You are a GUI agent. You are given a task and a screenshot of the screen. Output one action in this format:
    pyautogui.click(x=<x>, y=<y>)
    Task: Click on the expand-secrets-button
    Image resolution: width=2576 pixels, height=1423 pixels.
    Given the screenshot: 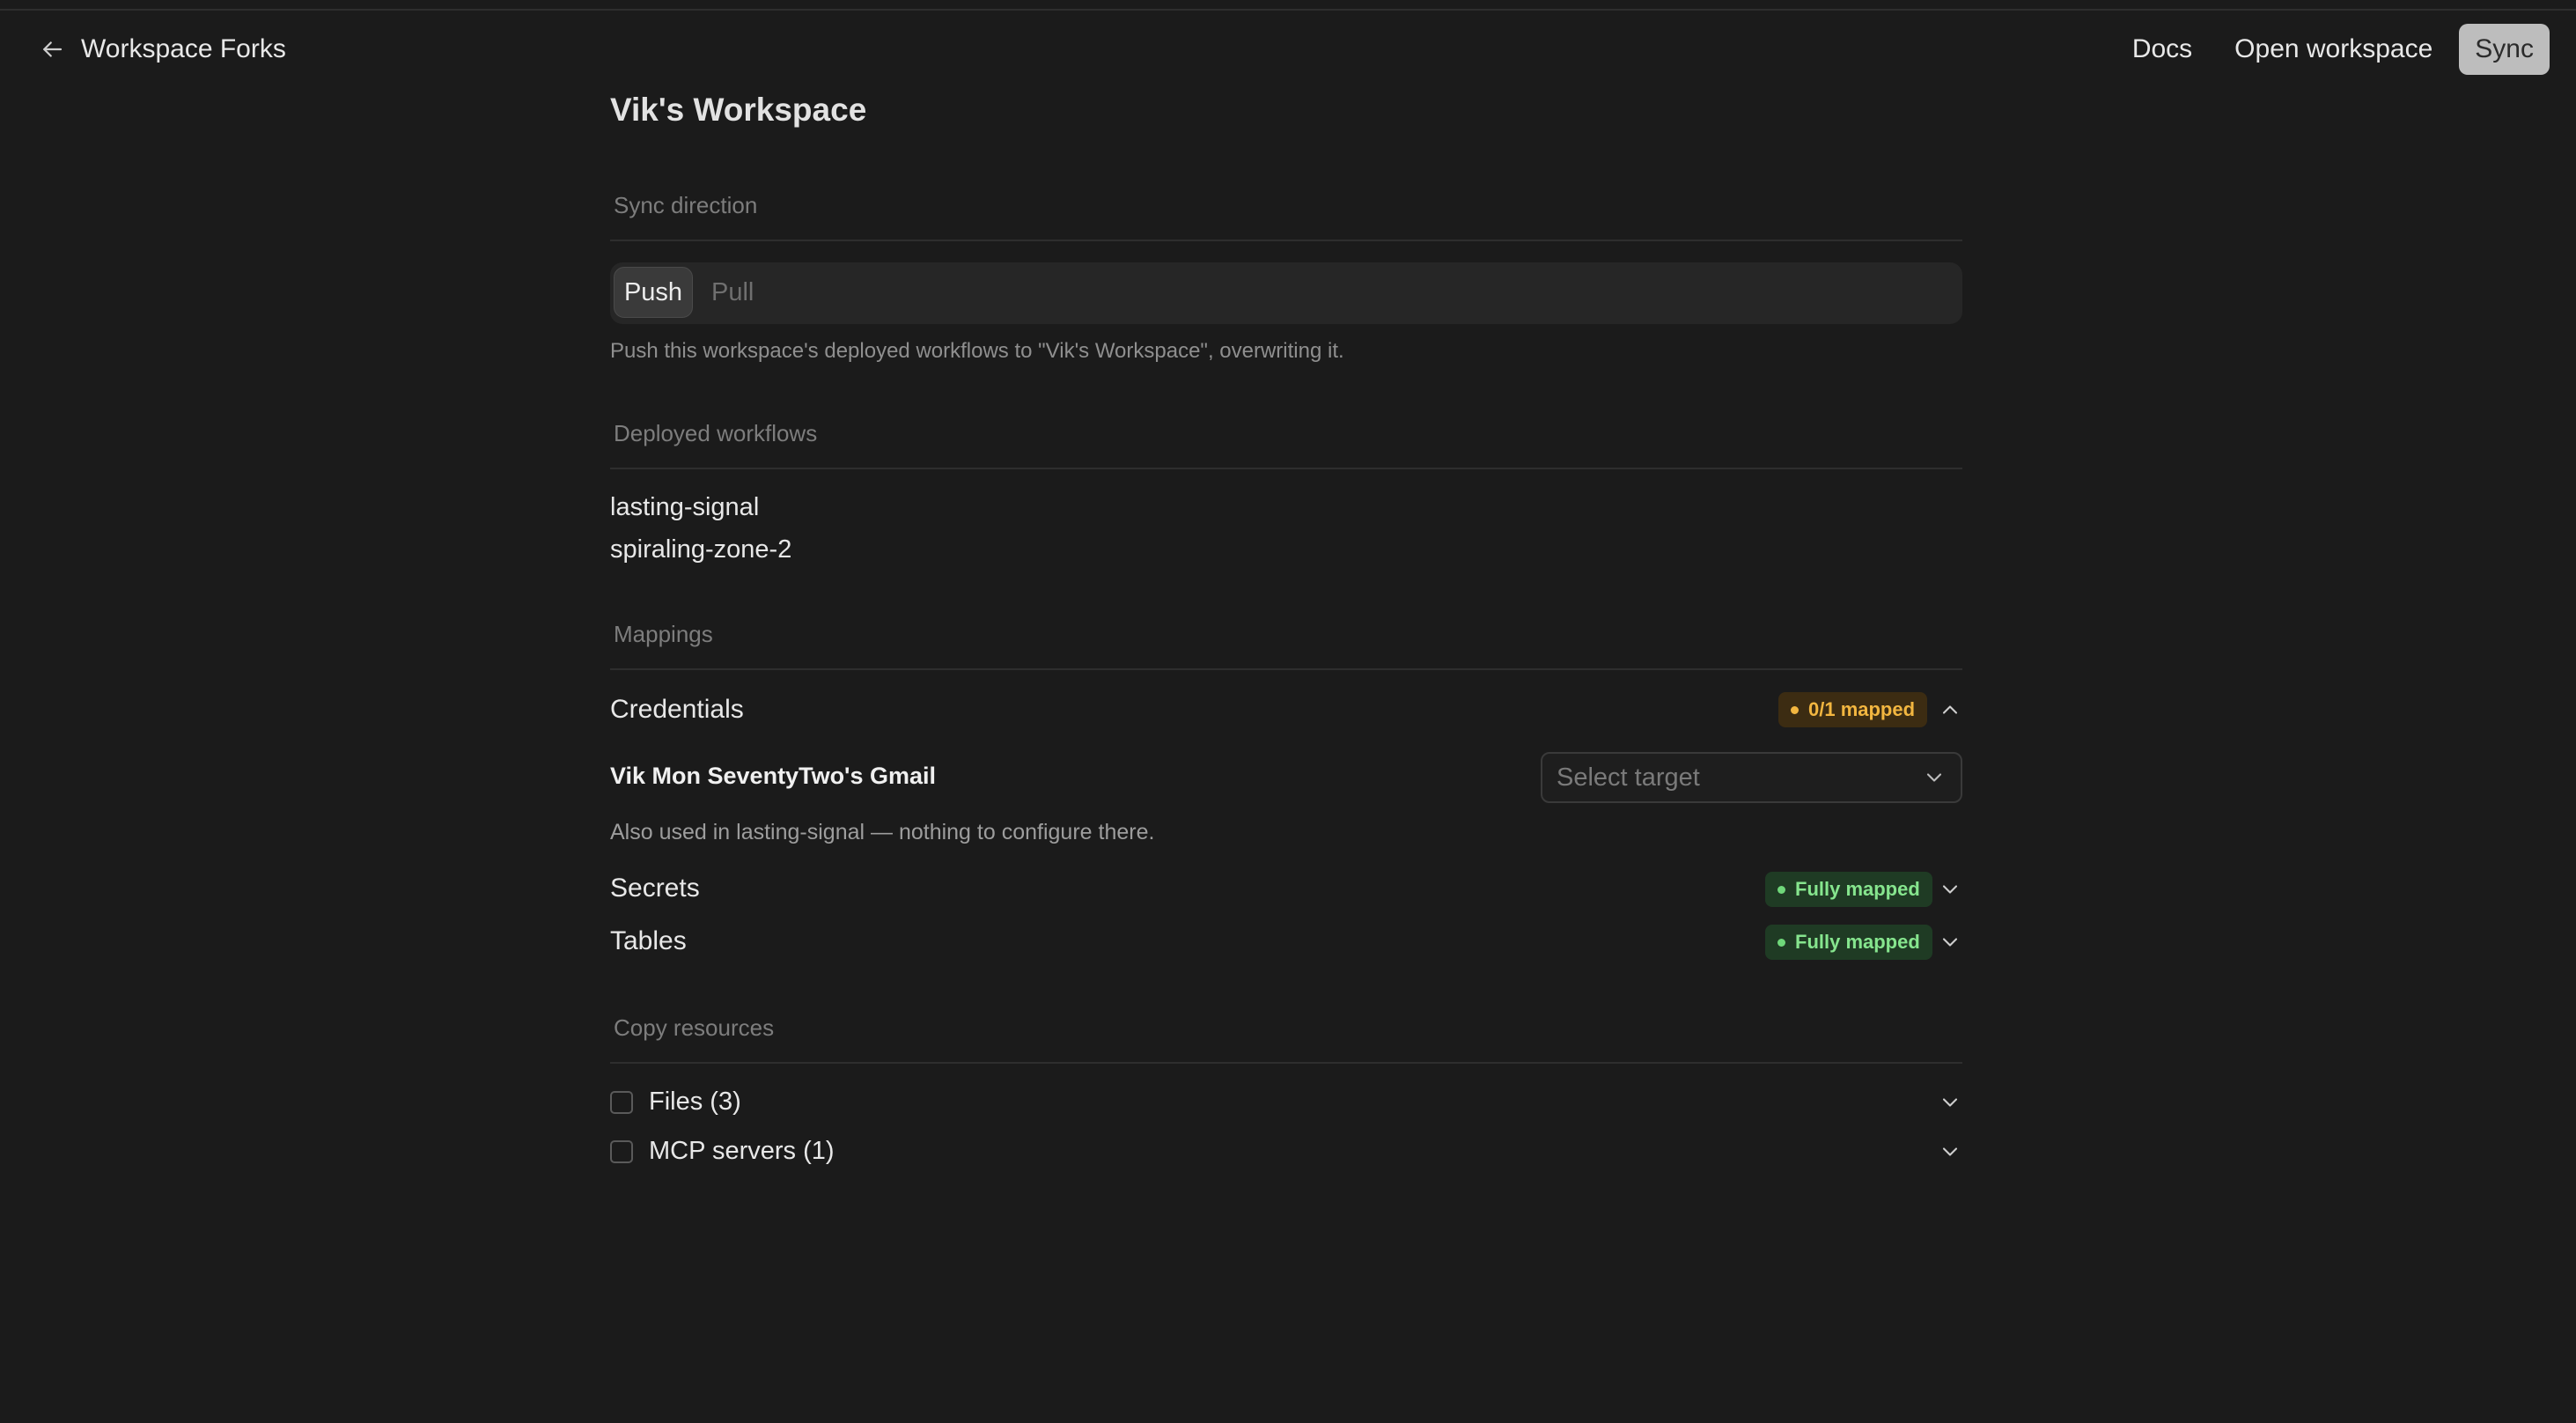 What is the action you would take?
    pyautogui.click(x=1950, y=889)
    